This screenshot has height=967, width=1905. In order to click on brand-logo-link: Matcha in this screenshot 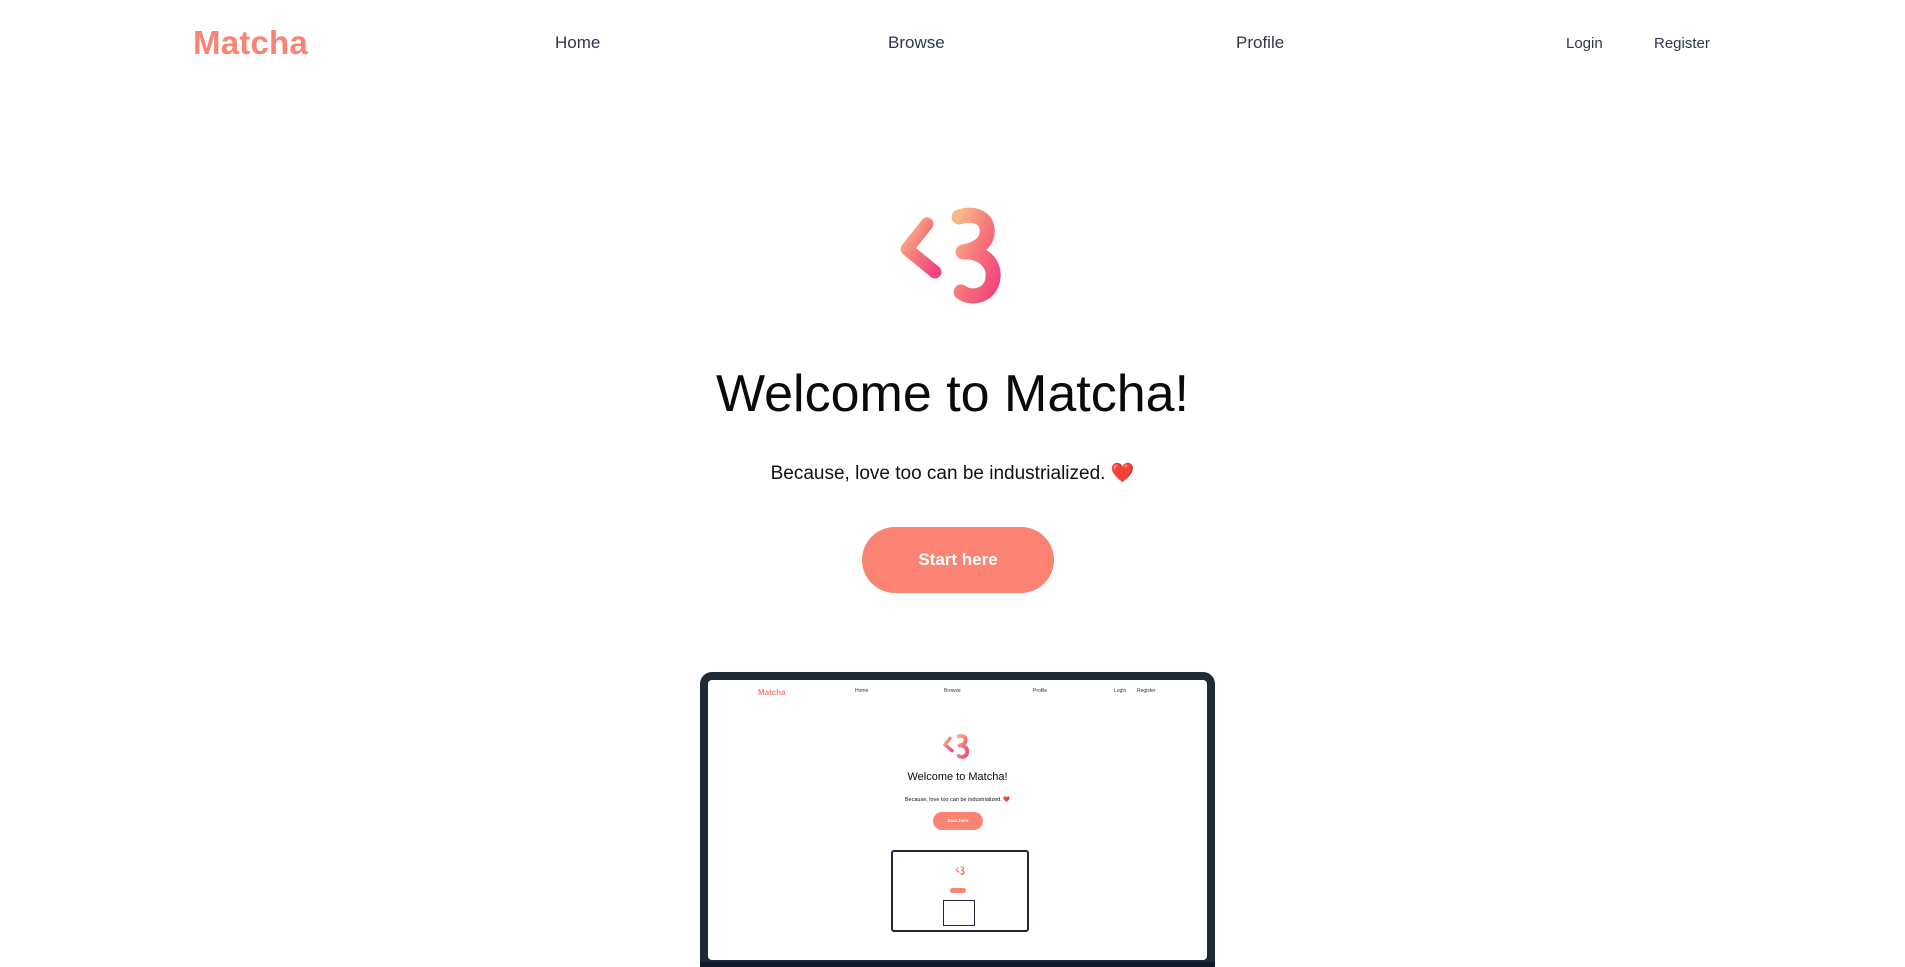, I will do `click(250, 43)`.